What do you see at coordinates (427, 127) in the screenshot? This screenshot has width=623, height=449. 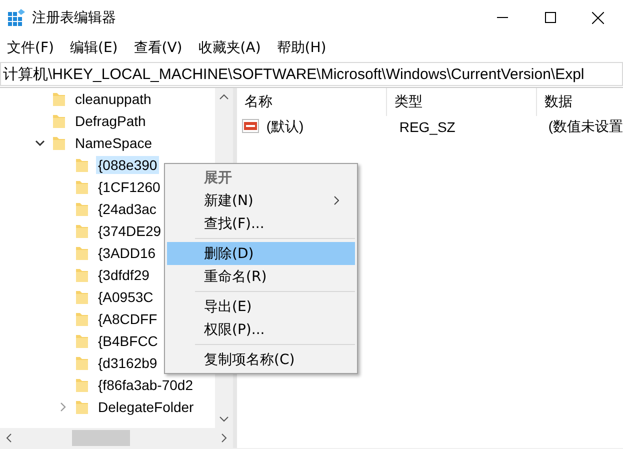 I see `value-type: REG_SZ` at bounding box center [427, 127].